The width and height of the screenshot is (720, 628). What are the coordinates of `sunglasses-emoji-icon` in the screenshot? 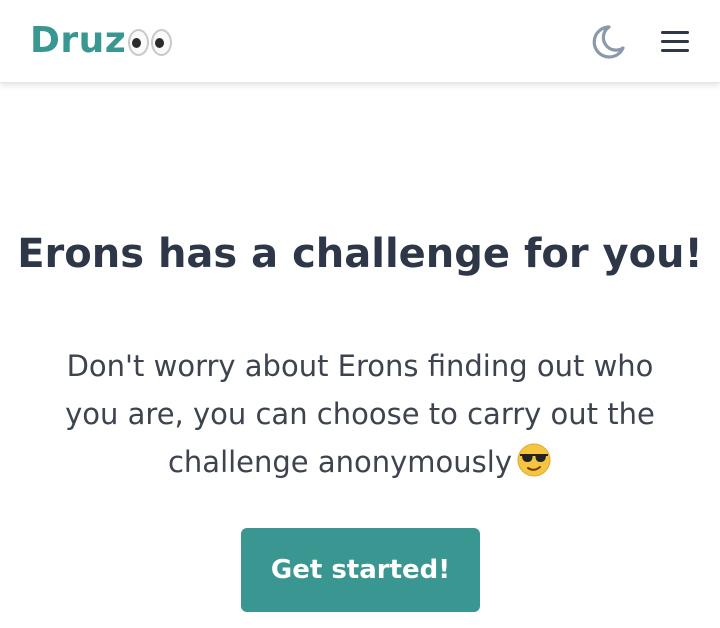 It's located at (534, 460).